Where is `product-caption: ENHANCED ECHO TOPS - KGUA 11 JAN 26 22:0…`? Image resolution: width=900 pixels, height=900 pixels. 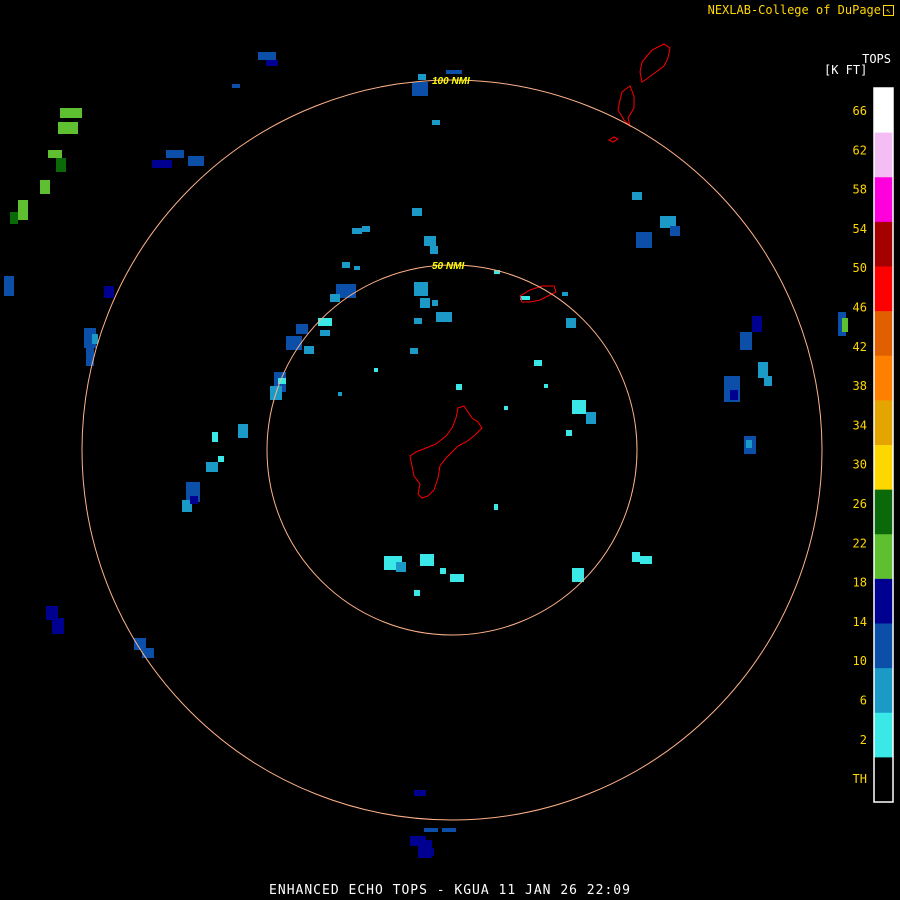
product-caption: ENHANCED ECHO TOPS - KGUA 11 JAN 26 22:0… is located at coordinates (450, 890).